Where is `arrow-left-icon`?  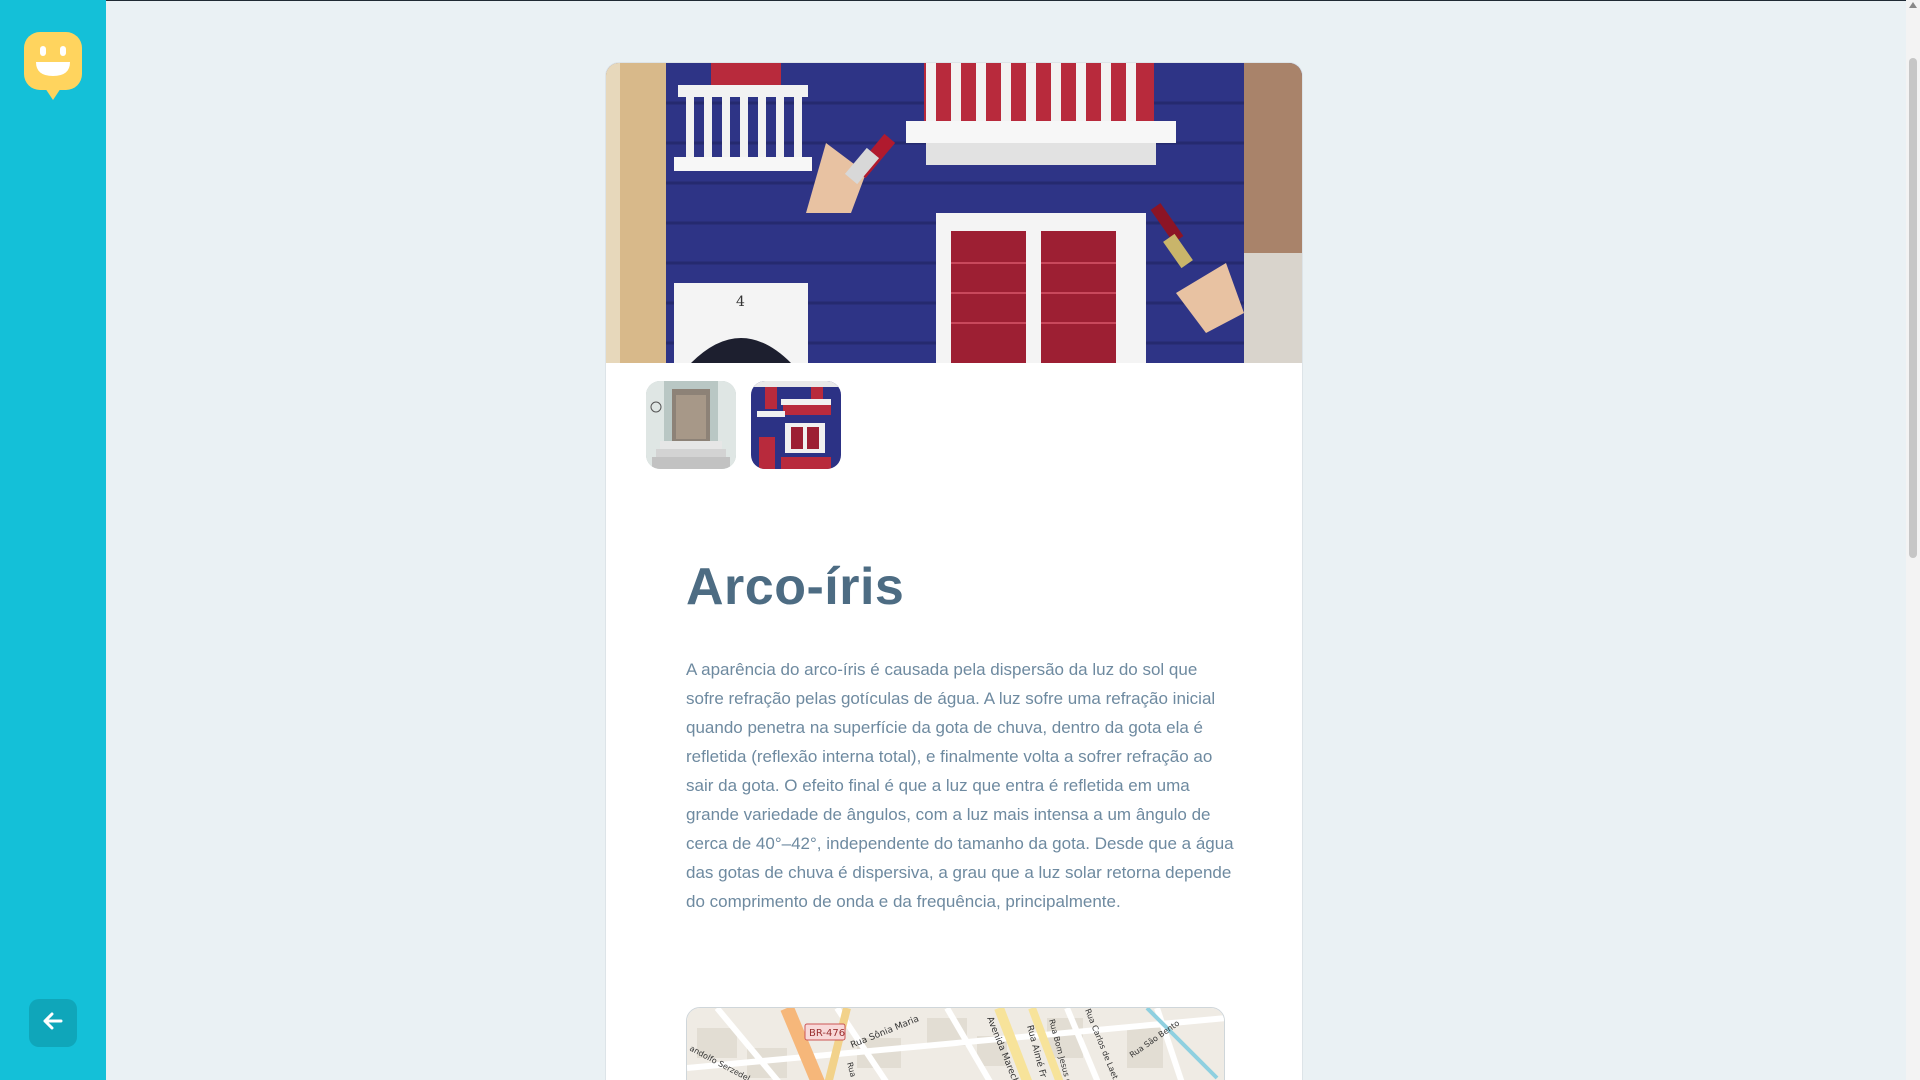 arrow-left-icon is located at coordinates (53, 1023).